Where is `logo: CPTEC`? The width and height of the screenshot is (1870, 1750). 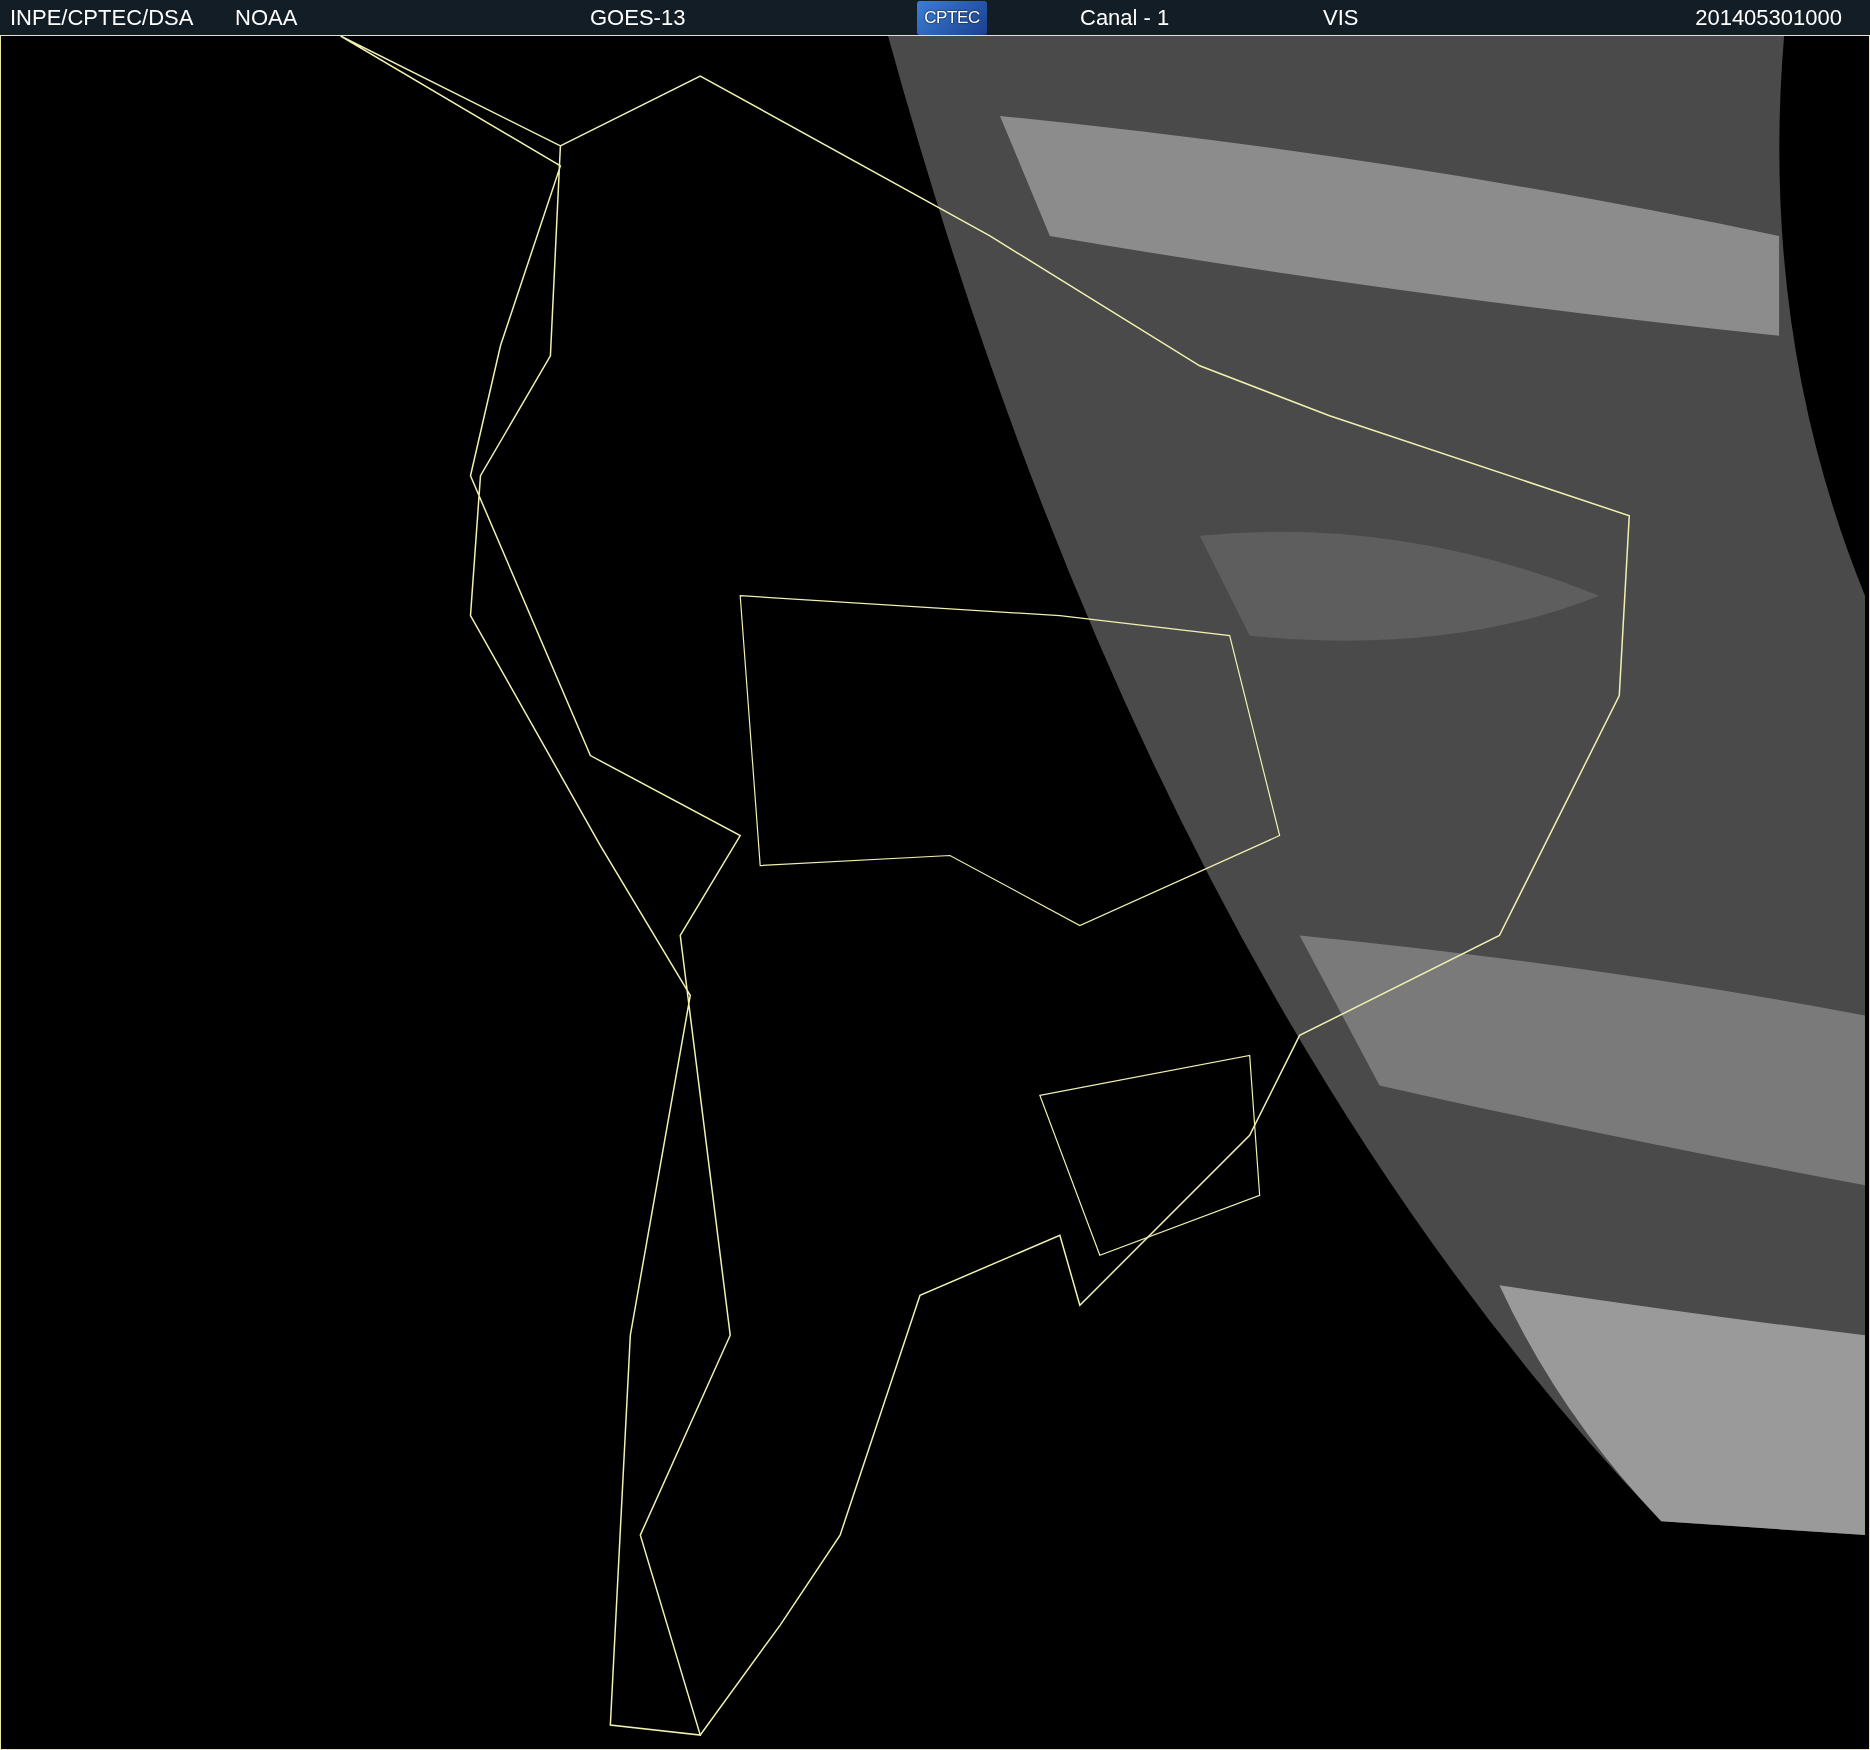 logo: CPTEC is located at coordinates (952, 17).